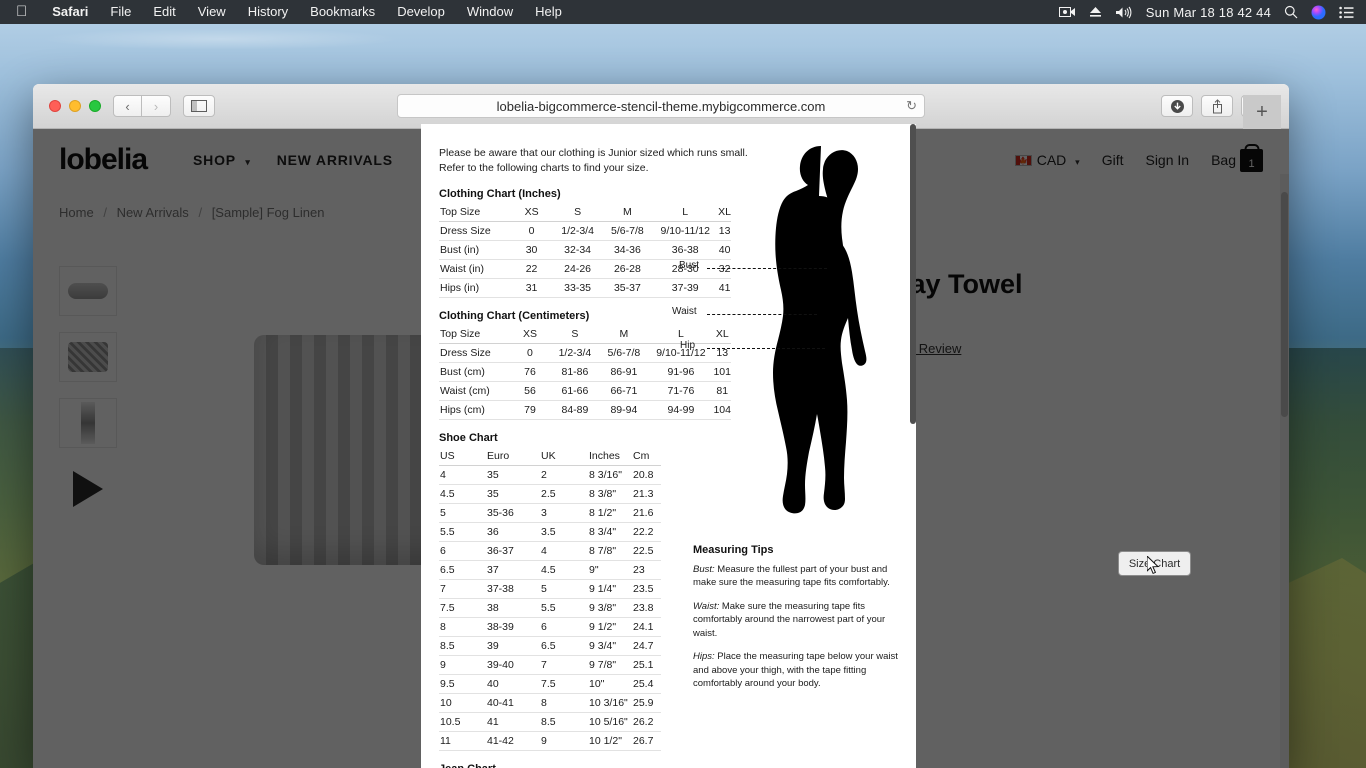 This screenshot has width=1366, height=768. Describe the element at coordinates (212, 12) in the screenshot. I see `menu-item-view: View` at that location.